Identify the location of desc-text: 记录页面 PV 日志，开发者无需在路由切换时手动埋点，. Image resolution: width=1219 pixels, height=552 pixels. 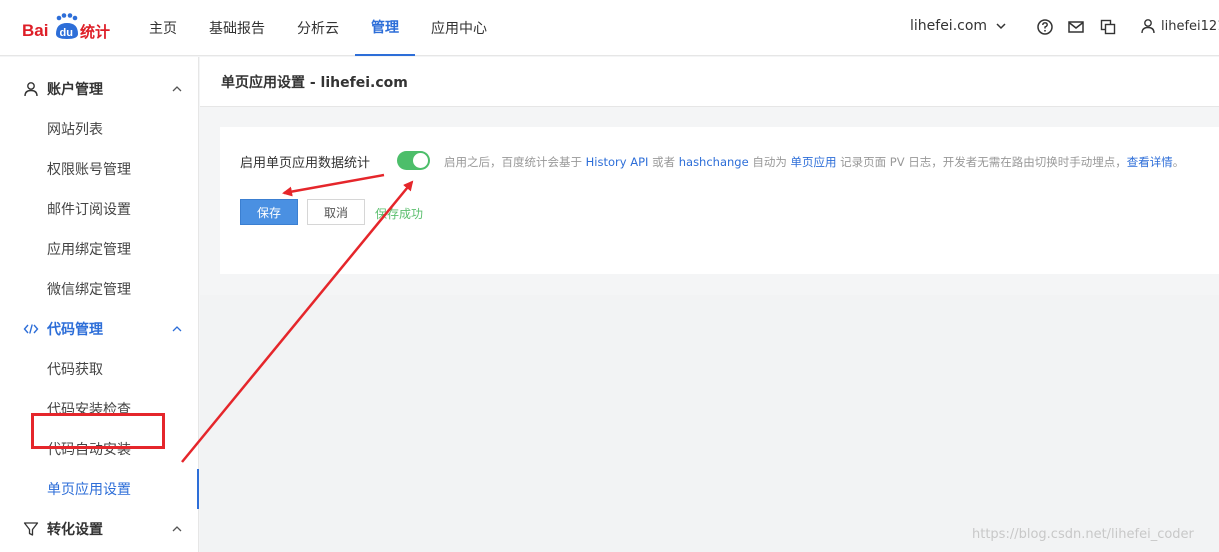
(981, 162).